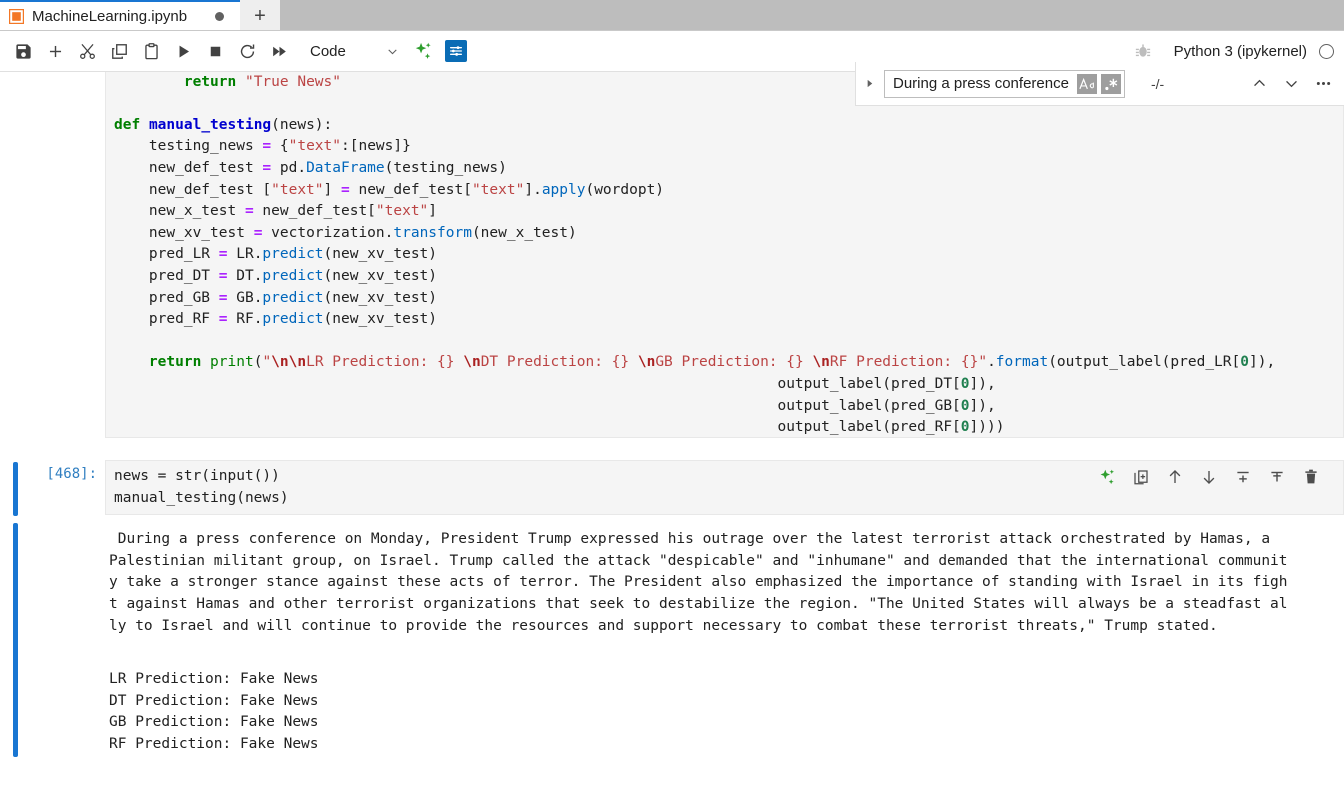 Image resolution: width=1344 pixels, height=800 pixels. What do you see at coordinates (1107, 477) in the screenshot?
I see `ai-cell-button` at bounding box center [1107, 477].